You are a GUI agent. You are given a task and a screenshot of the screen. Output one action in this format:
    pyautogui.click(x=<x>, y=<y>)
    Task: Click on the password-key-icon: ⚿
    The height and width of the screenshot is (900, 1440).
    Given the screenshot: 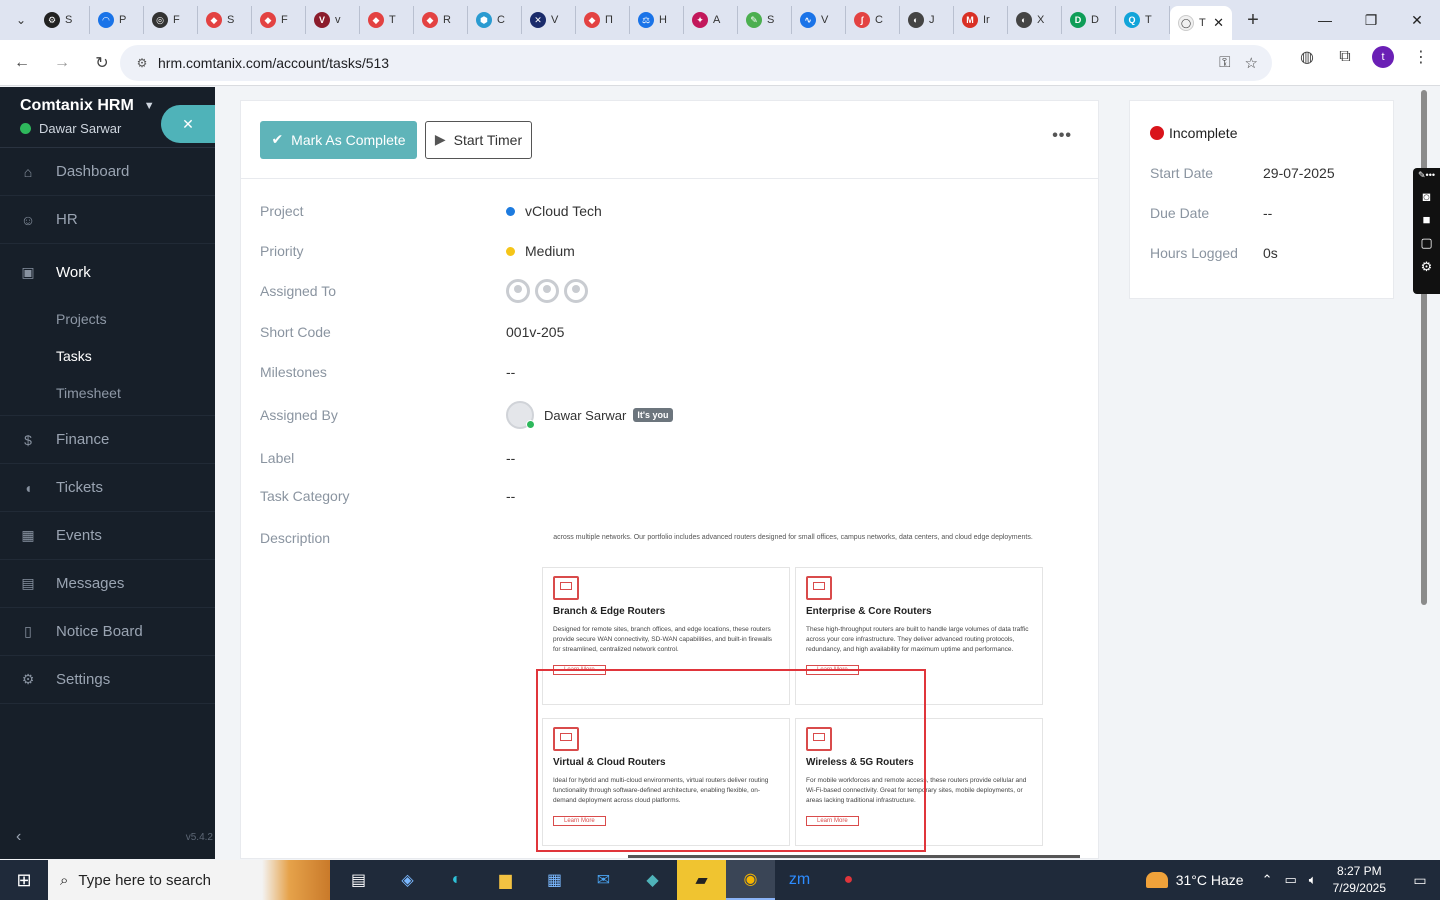 What is the action you would take?
    pyautogui.click(x=1224, y=63)
    